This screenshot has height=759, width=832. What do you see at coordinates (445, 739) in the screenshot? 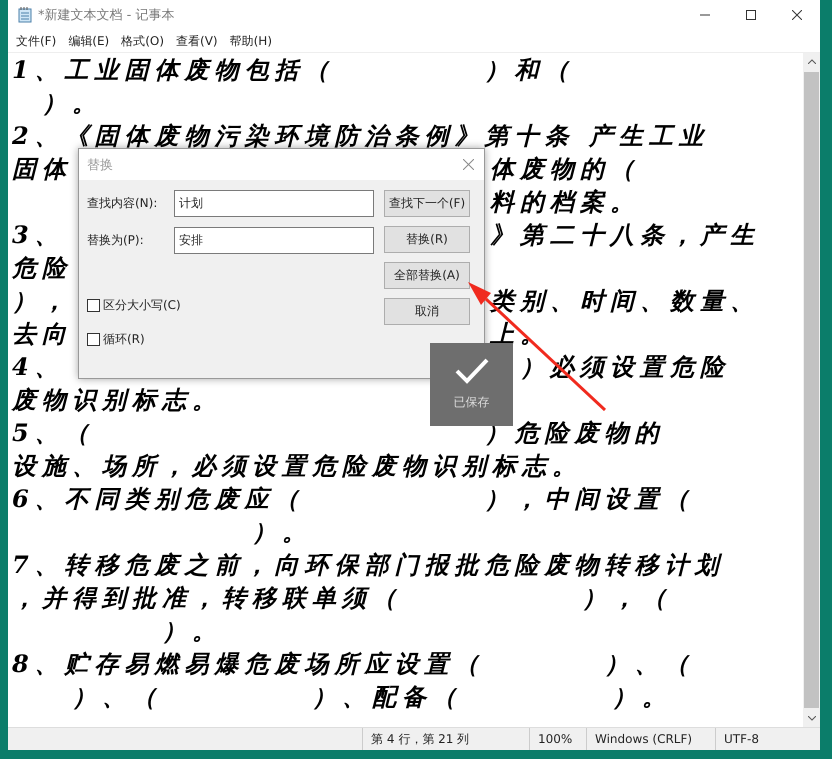
I see `status-text: 第 4 行，第 21 列` at bounding box center [445, 739].